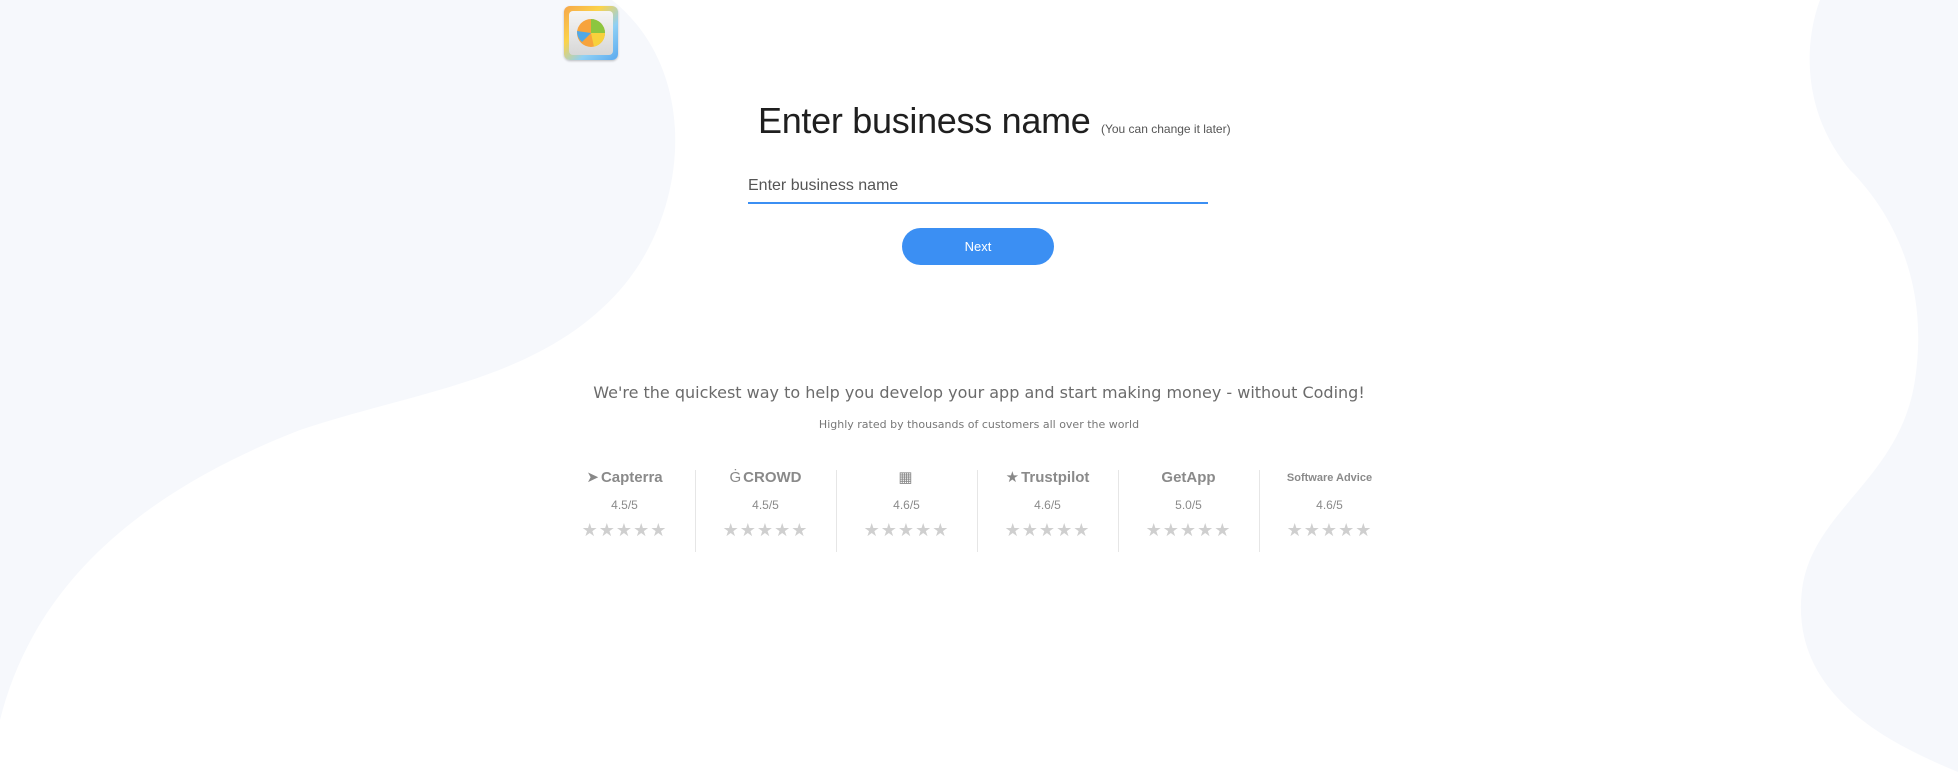 The width and height of the screenshot is (1958, 772). I want to click on app-logo, so click(591, 33).